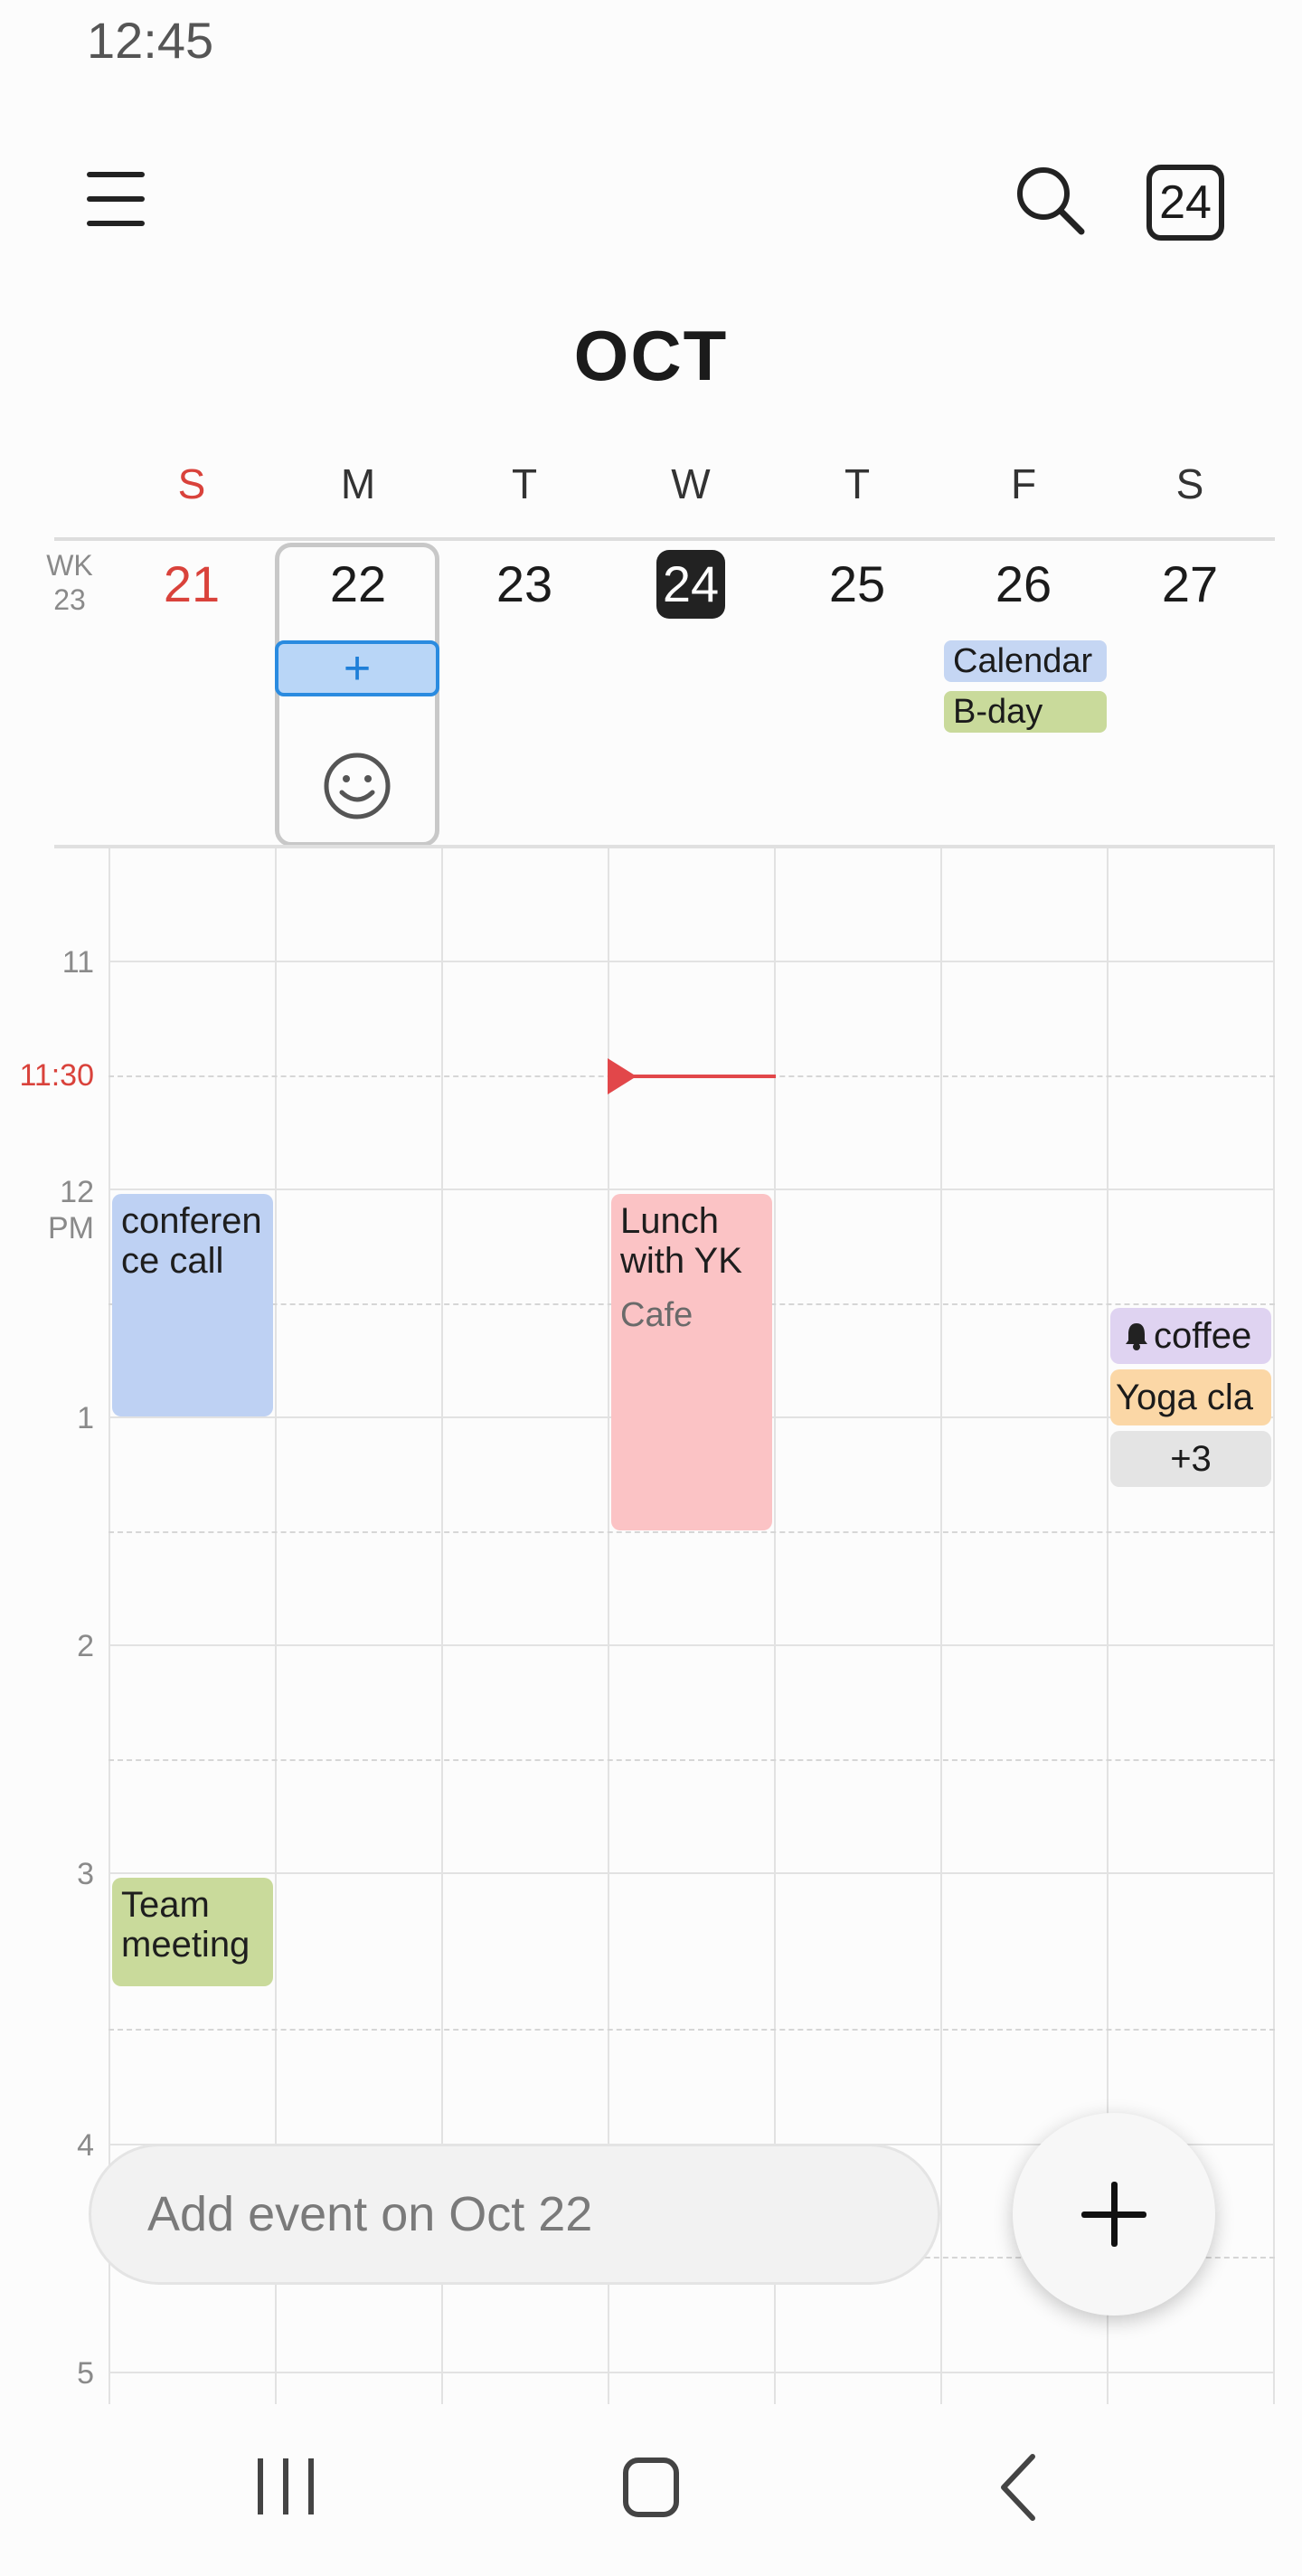 This screenshot has height=2576, width=1302. I want to click on all-day-event-bday: B-day, so click(1025, 712).